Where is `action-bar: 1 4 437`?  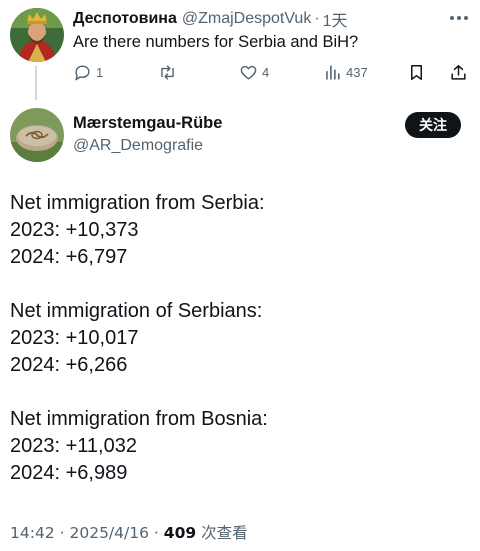
action-bar: 1 4 437 is located at coordinates (273, 72).